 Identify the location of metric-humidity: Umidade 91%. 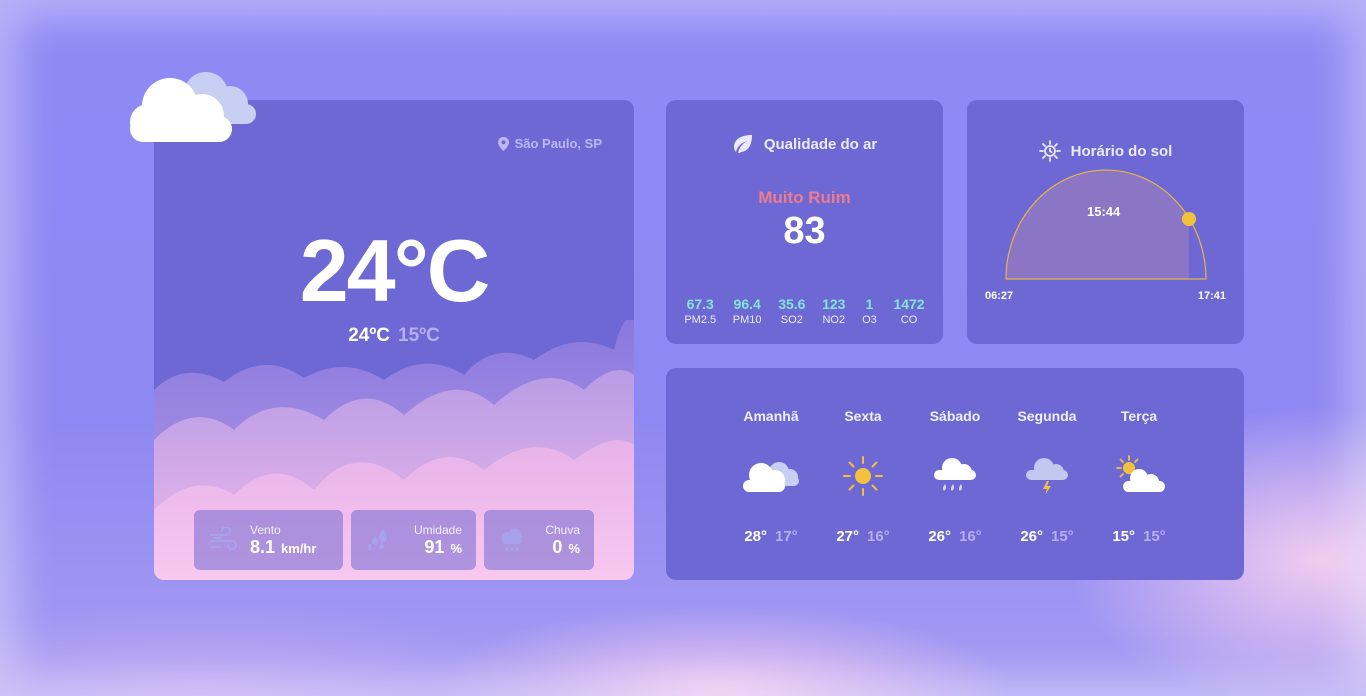
(413, 540).